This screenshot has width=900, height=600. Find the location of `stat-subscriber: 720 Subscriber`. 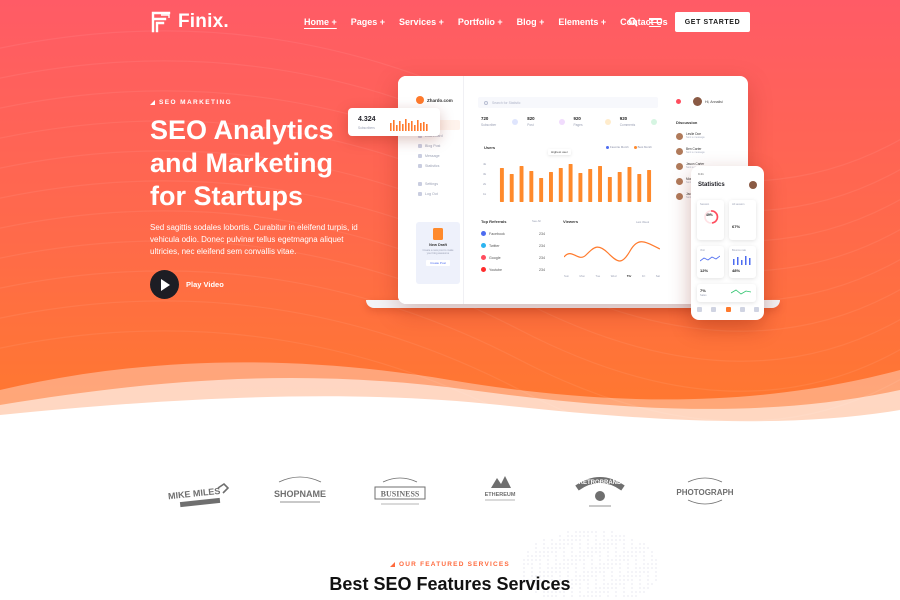

stat-subscriber: 720 Subscriber is located at coordinates (501, 125).